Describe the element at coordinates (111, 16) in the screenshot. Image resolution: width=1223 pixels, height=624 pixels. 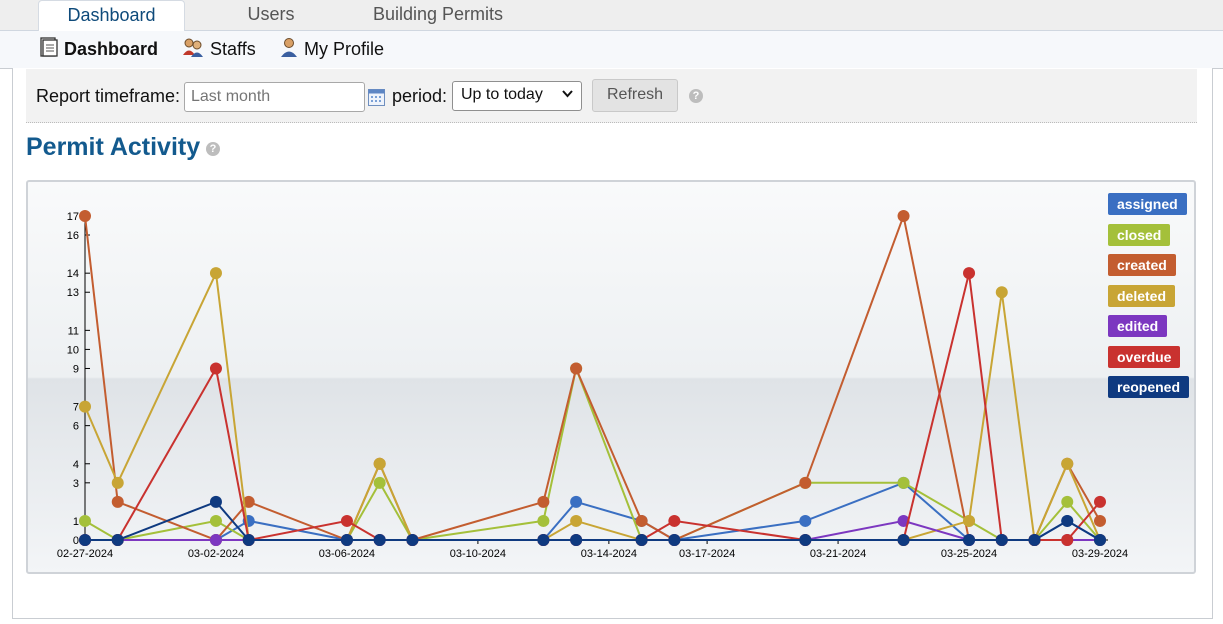
I see `tab-dashboard: Dashboard` at that location.